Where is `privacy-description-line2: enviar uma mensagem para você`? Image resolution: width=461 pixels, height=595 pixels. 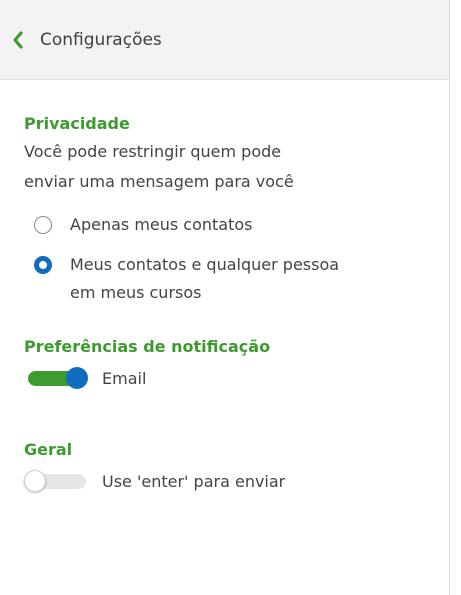 privacy-description-line2: enviar uma mensagem para você is located at coordinates (159, 181).